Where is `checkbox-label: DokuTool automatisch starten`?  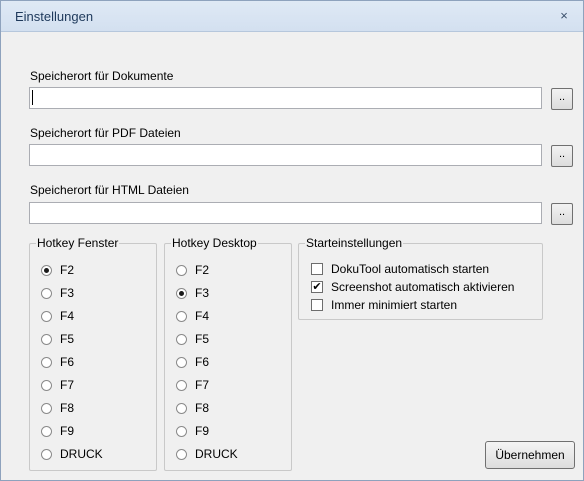
checkbox-label: DokuTool automatisch starten is located at coordinates (410, 269).